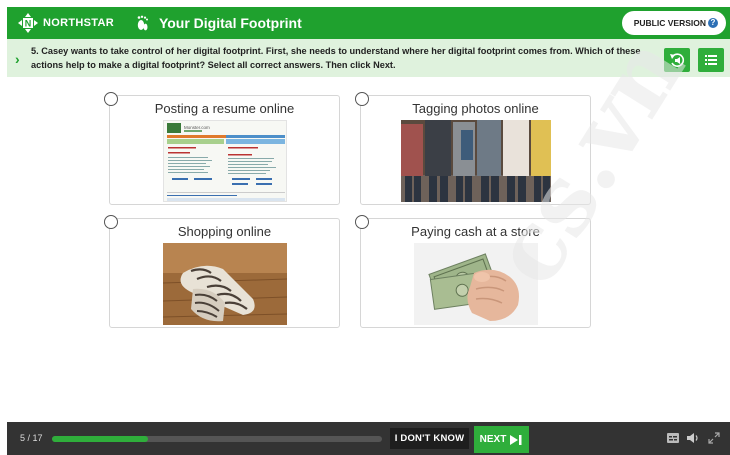 The height and width of the screenshot is (455, 730). I want to click on resume-page-illustration: Monster.com, so click(225, 161).